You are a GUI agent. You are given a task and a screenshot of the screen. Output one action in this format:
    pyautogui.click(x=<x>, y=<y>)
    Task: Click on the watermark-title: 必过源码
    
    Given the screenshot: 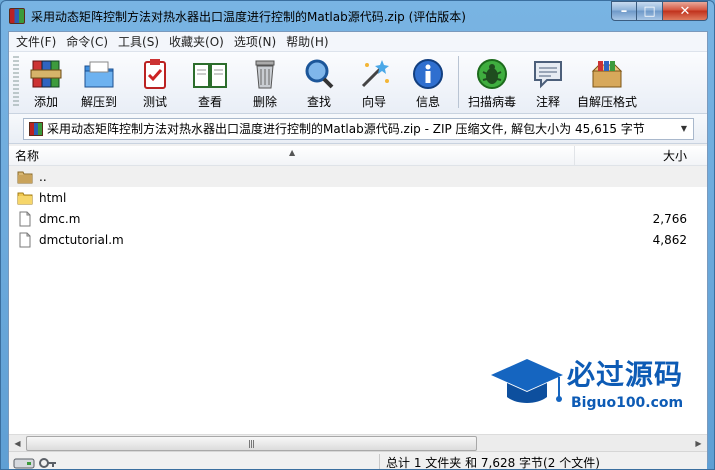 What is the action you would take?
    pyautogui.click(x=625, y=374)
    